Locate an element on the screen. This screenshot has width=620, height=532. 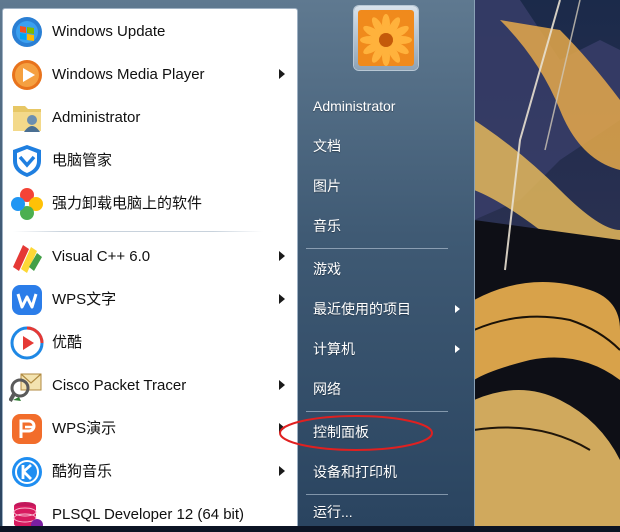
program-administrator: Administrator is located at coordinates (150, 118).